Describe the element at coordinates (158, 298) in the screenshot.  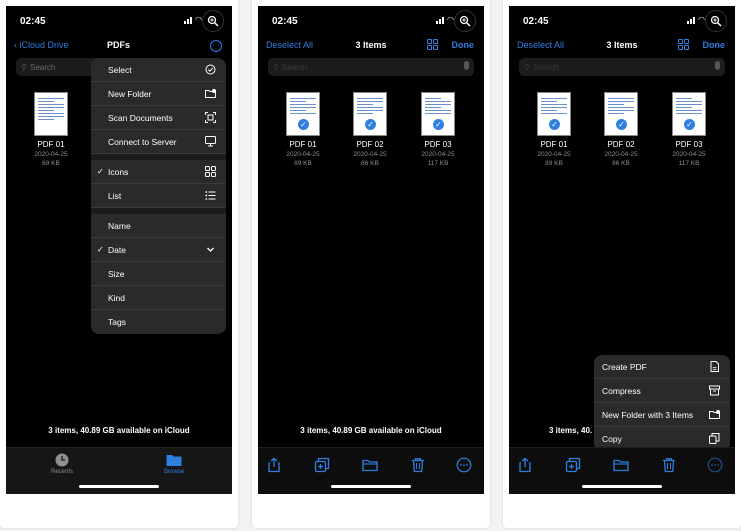
I see `menu-item-sort-kind: Kind` at that location.